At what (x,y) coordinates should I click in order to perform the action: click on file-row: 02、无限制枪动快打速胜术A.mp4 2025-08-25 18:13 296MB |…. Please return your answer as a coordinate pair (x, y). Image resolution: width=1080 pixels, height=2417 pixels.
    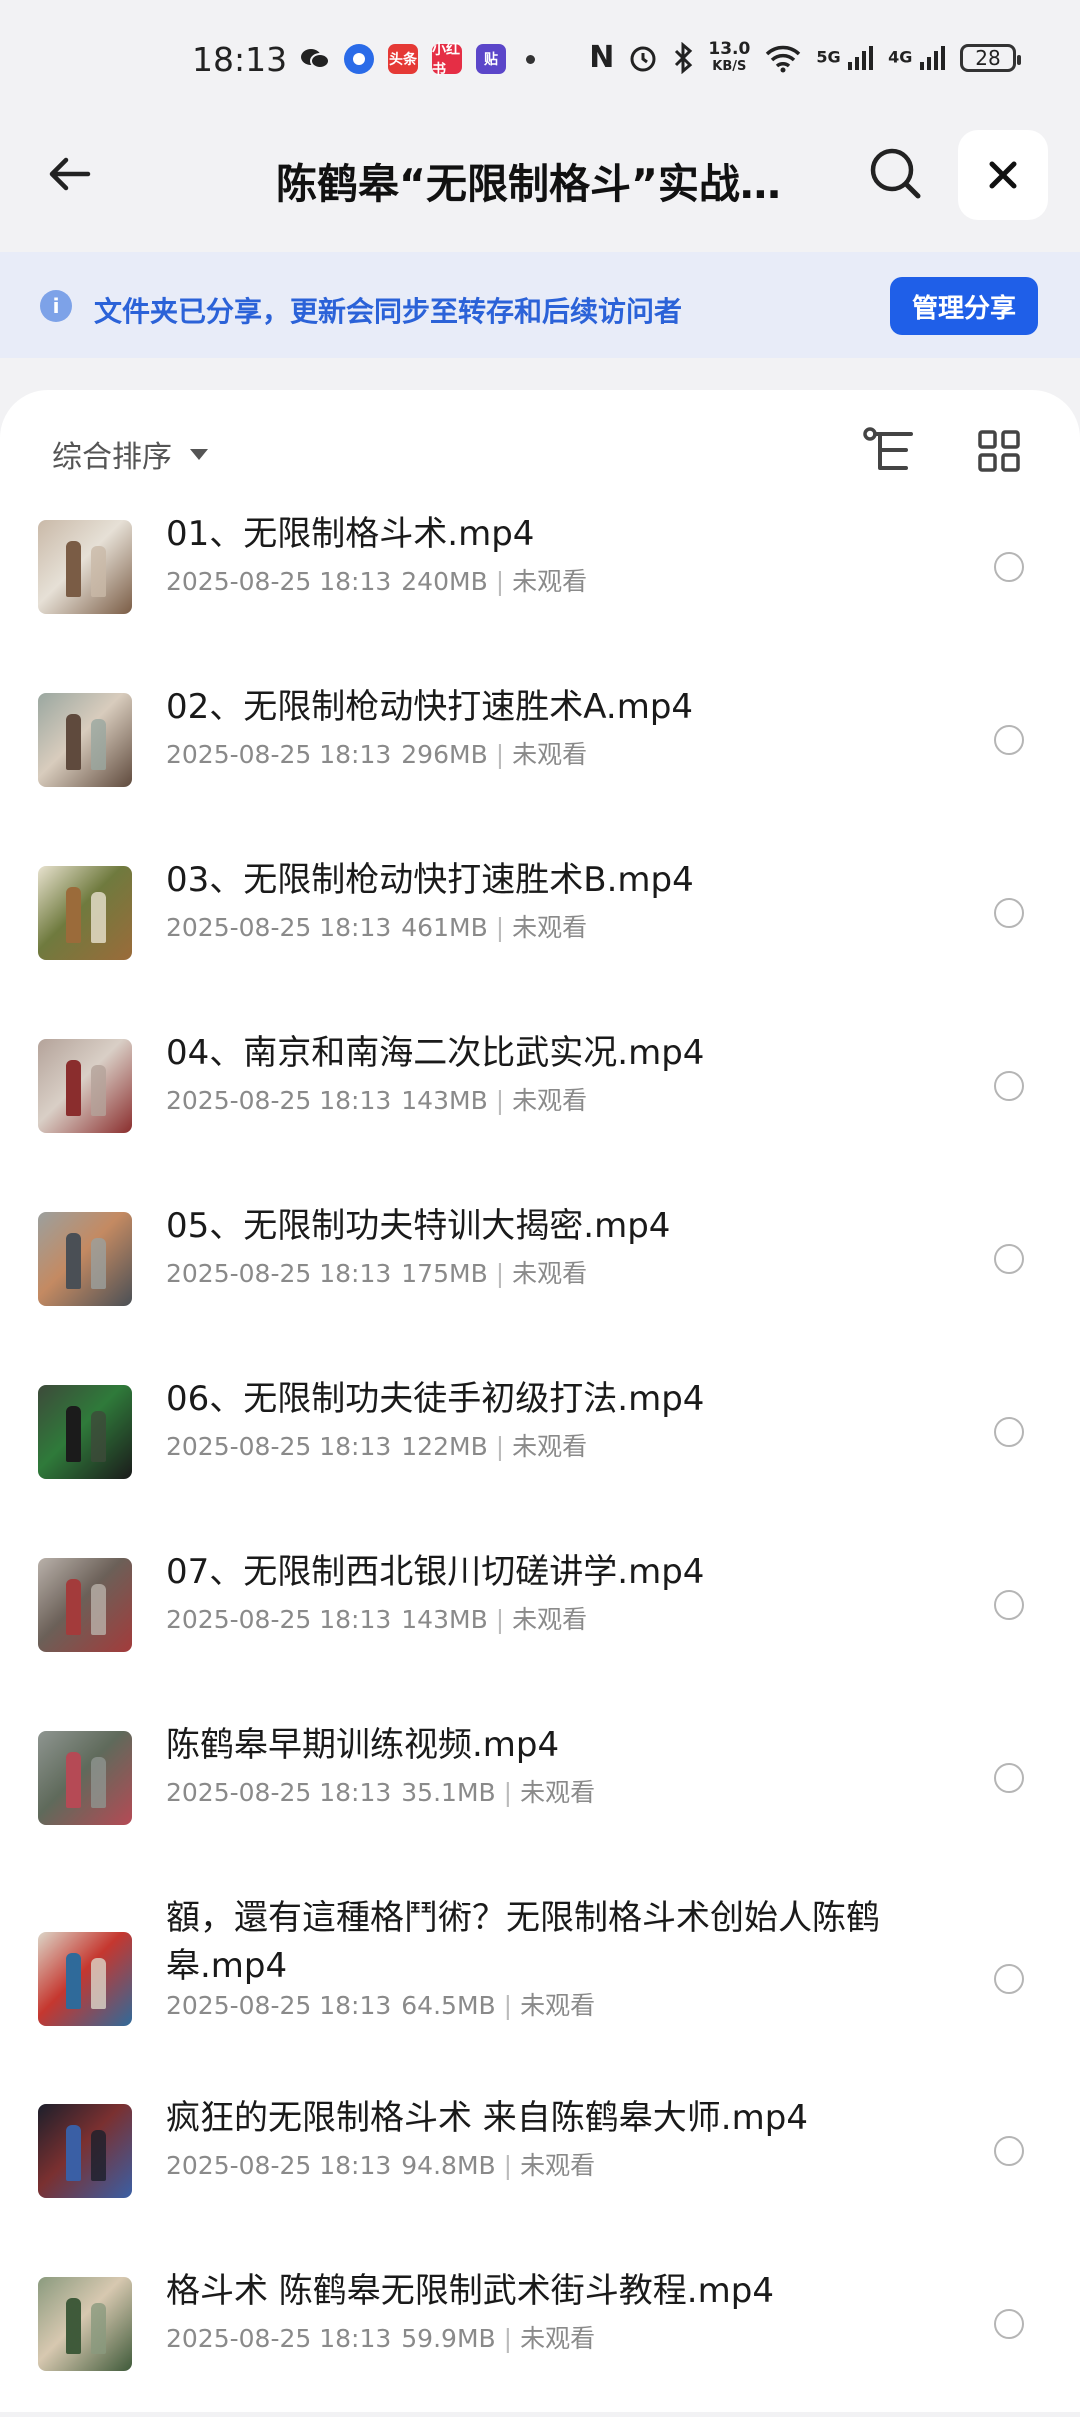
    Looking at the image, I should click on (540, 758).